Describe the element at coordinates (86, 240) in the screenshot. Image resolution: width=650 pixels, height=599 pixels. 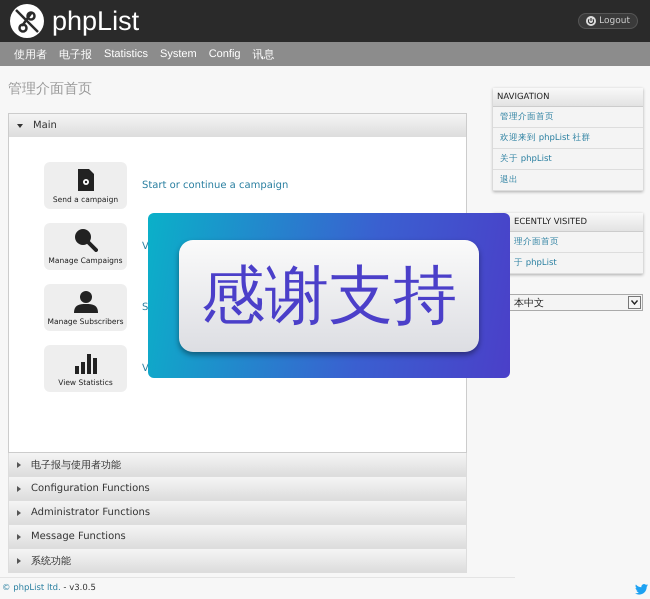
I see `search-icon` at that location.